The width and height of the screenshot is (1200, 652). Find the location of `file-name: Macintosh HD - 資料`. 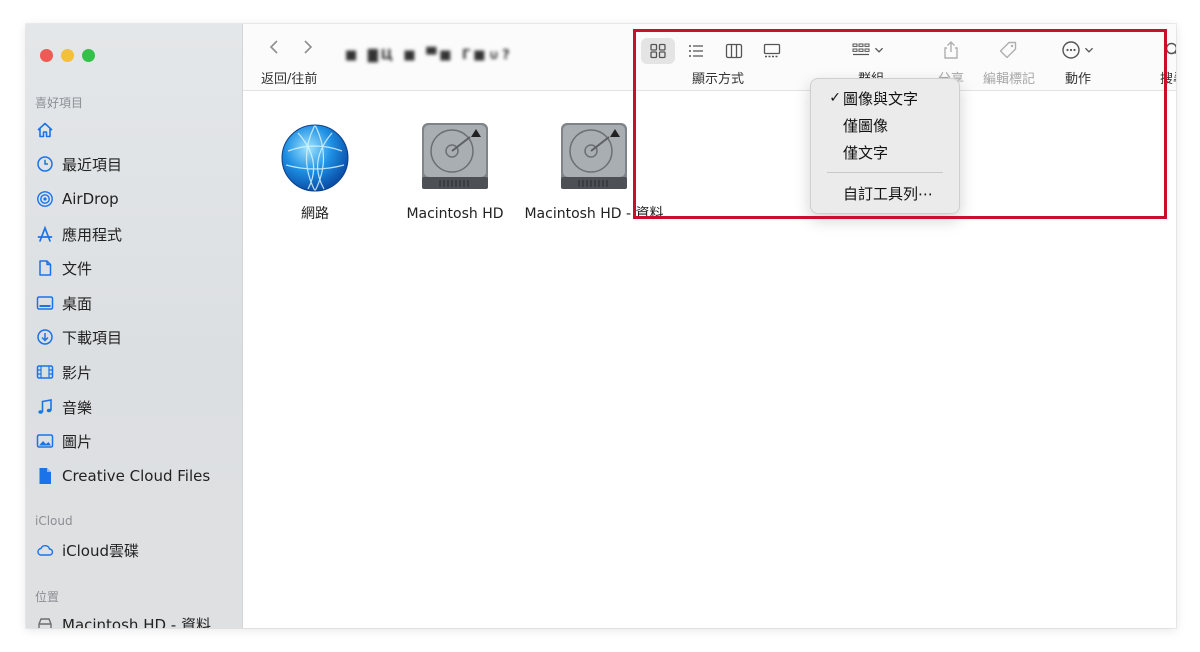

file-name: Macintosh HD - 資料 is located at coordinates (594, 214).